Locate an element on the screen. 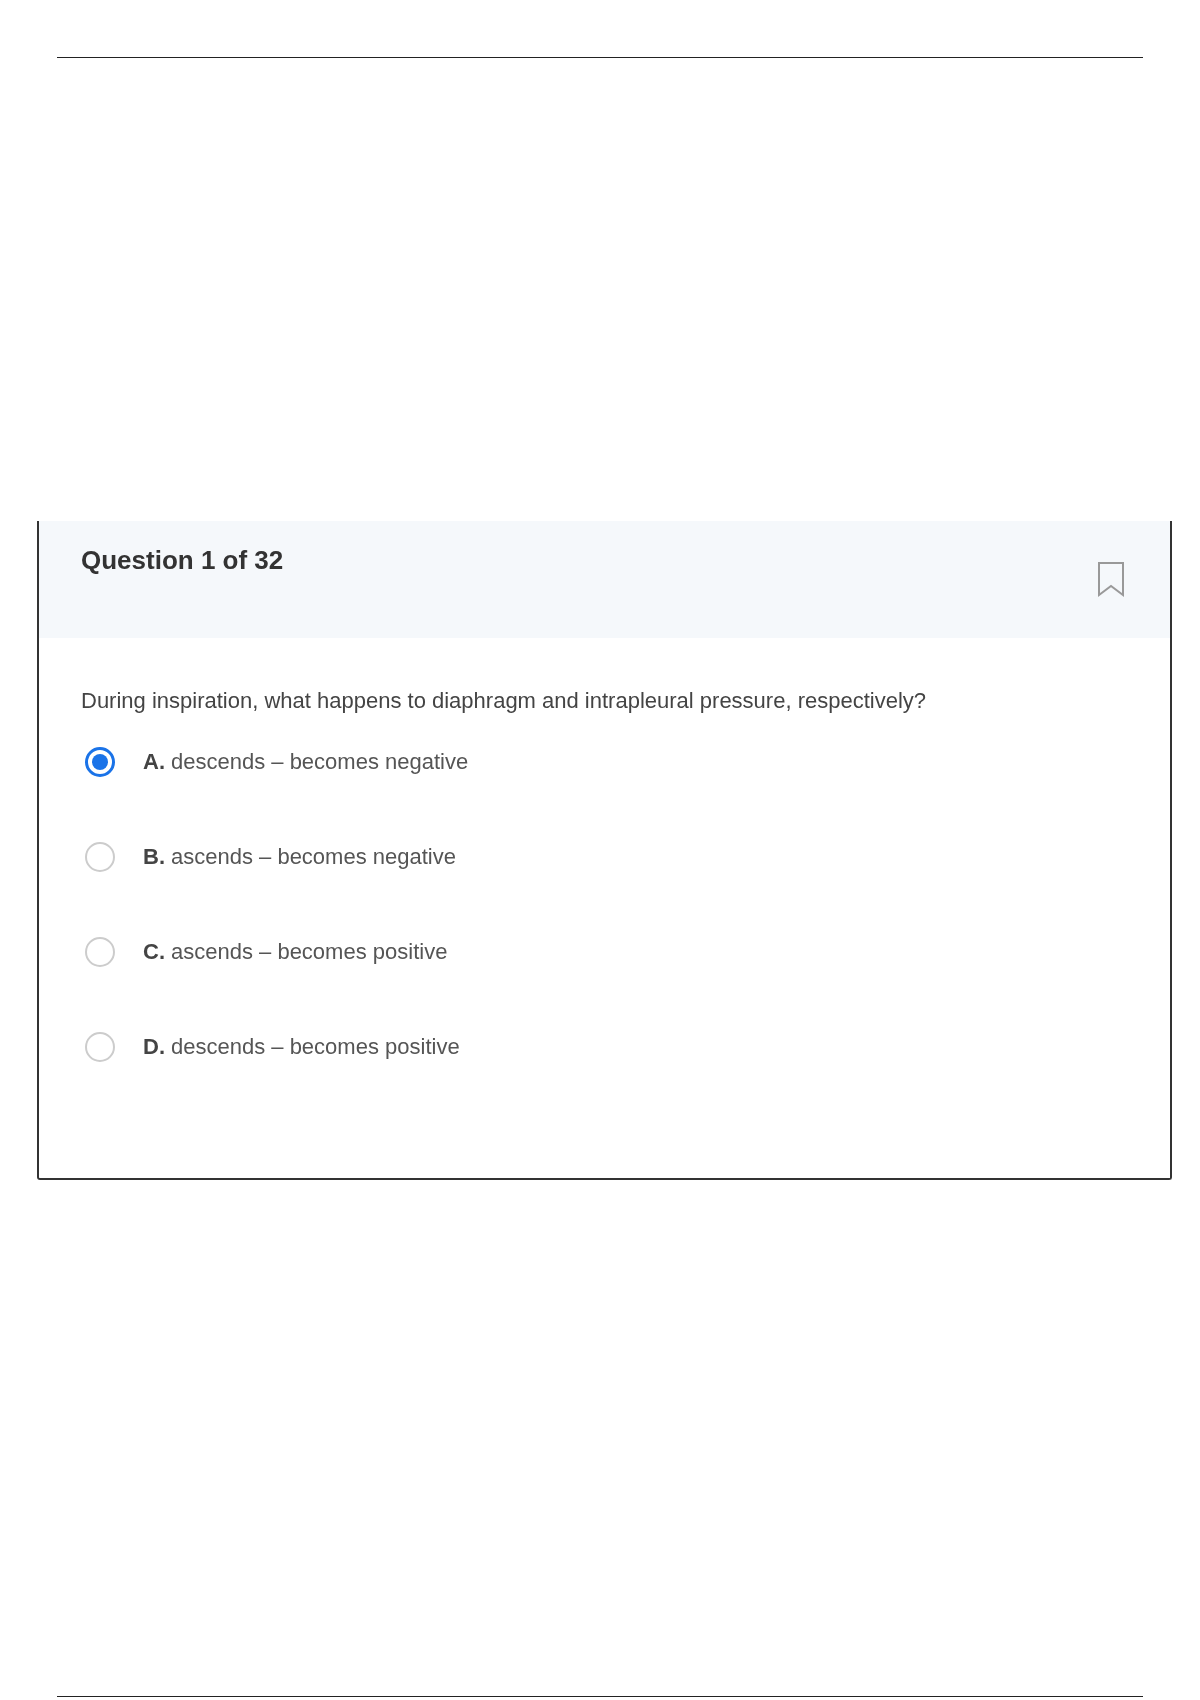 The image size is (1200, 1700). question-text: During inspiration, what happens to diaphragm and intrapleural pressure, respectively? is located at coordinates (504, 701).